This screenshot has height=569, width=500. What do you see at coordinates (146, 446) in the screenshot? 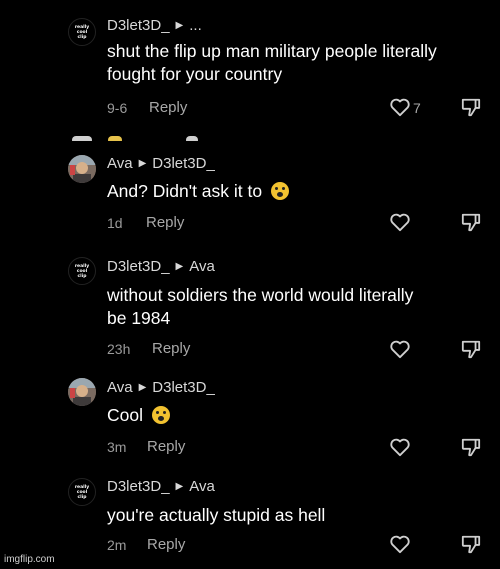
I see `comment-meta: 3m Reply` at bounding box center [146, 446].